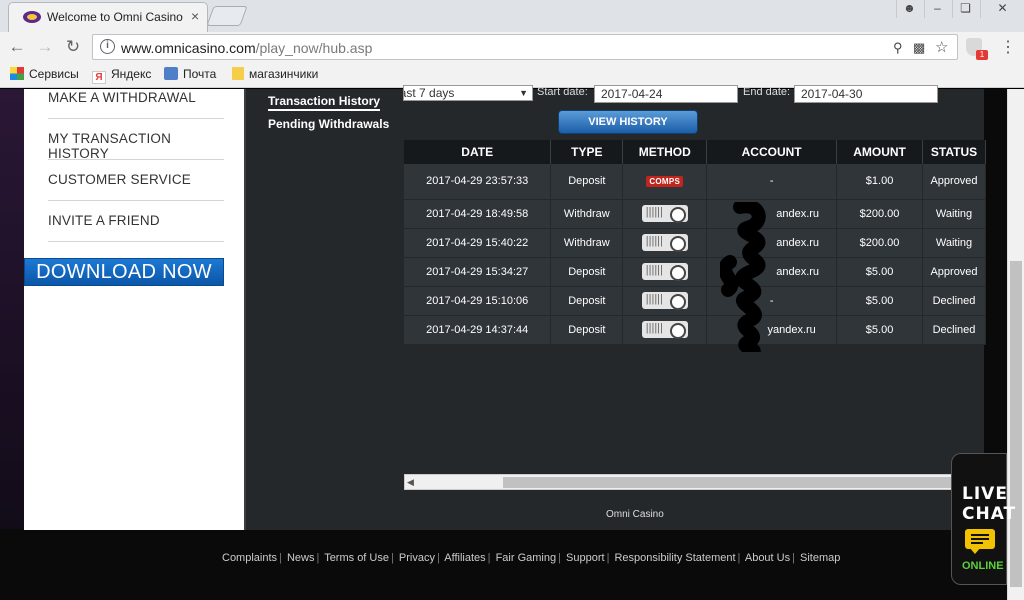 Image resolution: width=1024 pixels, height=600 pixels. Describe the element at coordinates (909, 9) in the screenshot. I see `profile-icon: ☻` at that location.